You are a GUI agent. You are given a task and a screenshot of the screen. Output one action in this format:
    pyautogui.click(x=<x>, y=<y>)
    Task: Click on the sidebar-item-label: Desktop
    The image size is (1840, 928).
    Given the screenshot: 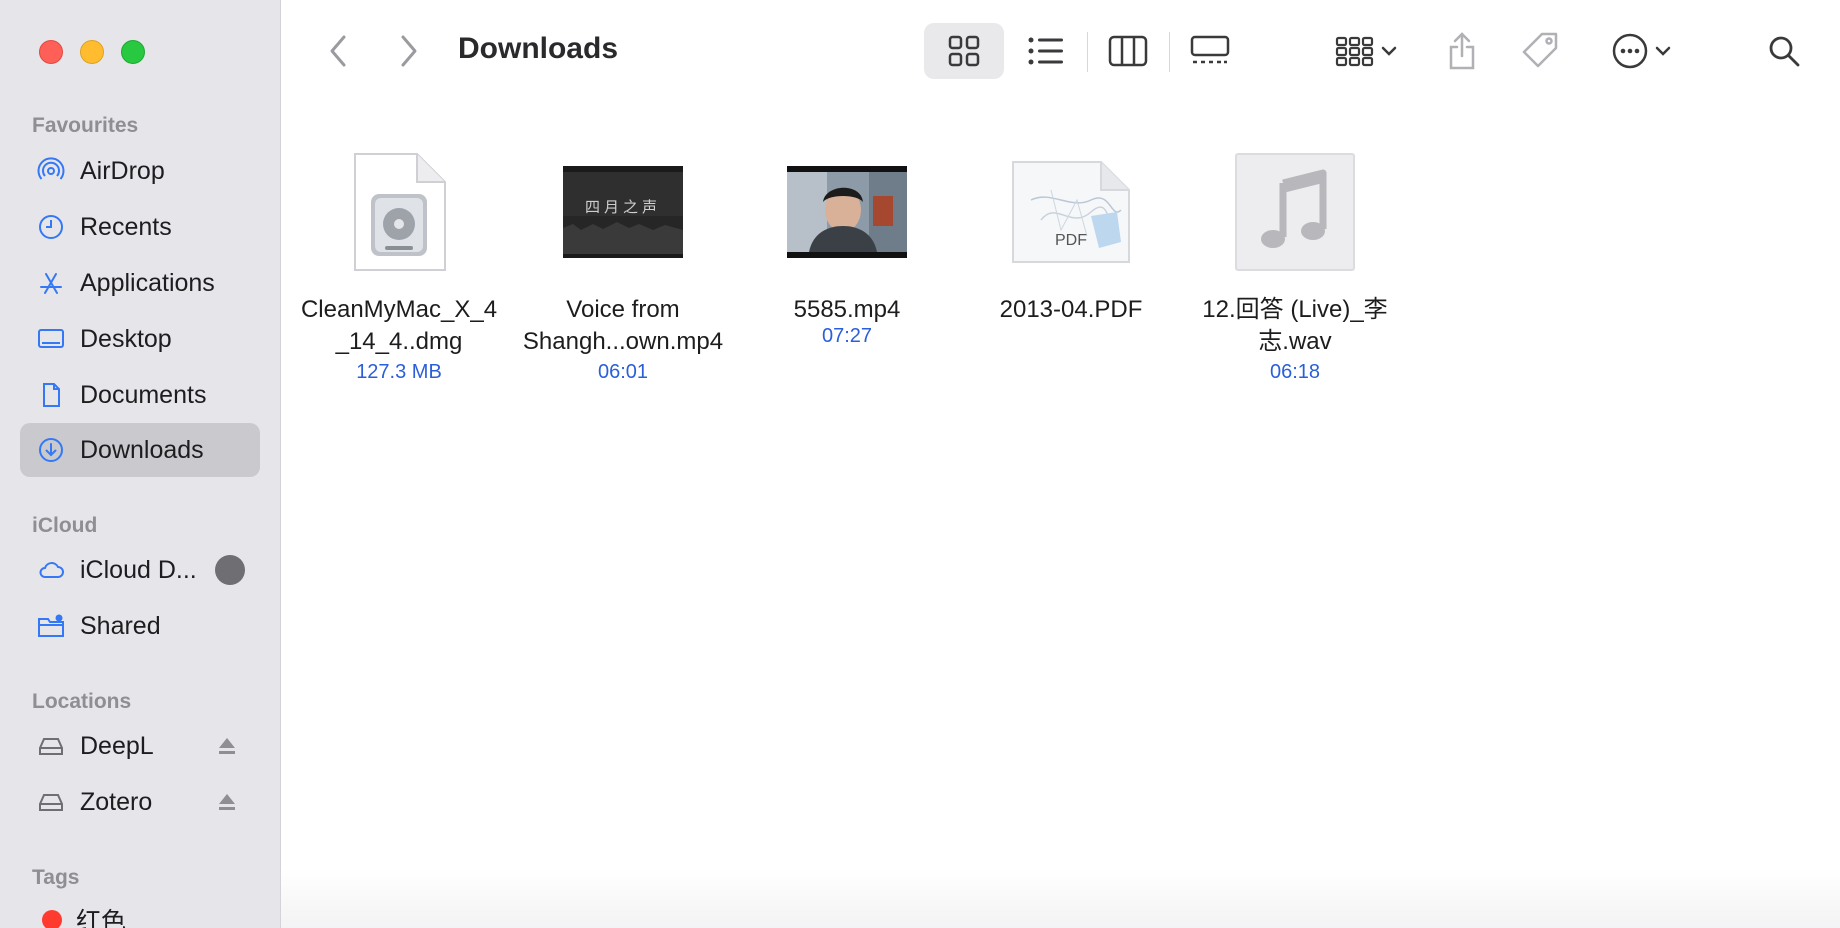 What is the action you would take?
    pyautogui.click(x=126, y=338)
    